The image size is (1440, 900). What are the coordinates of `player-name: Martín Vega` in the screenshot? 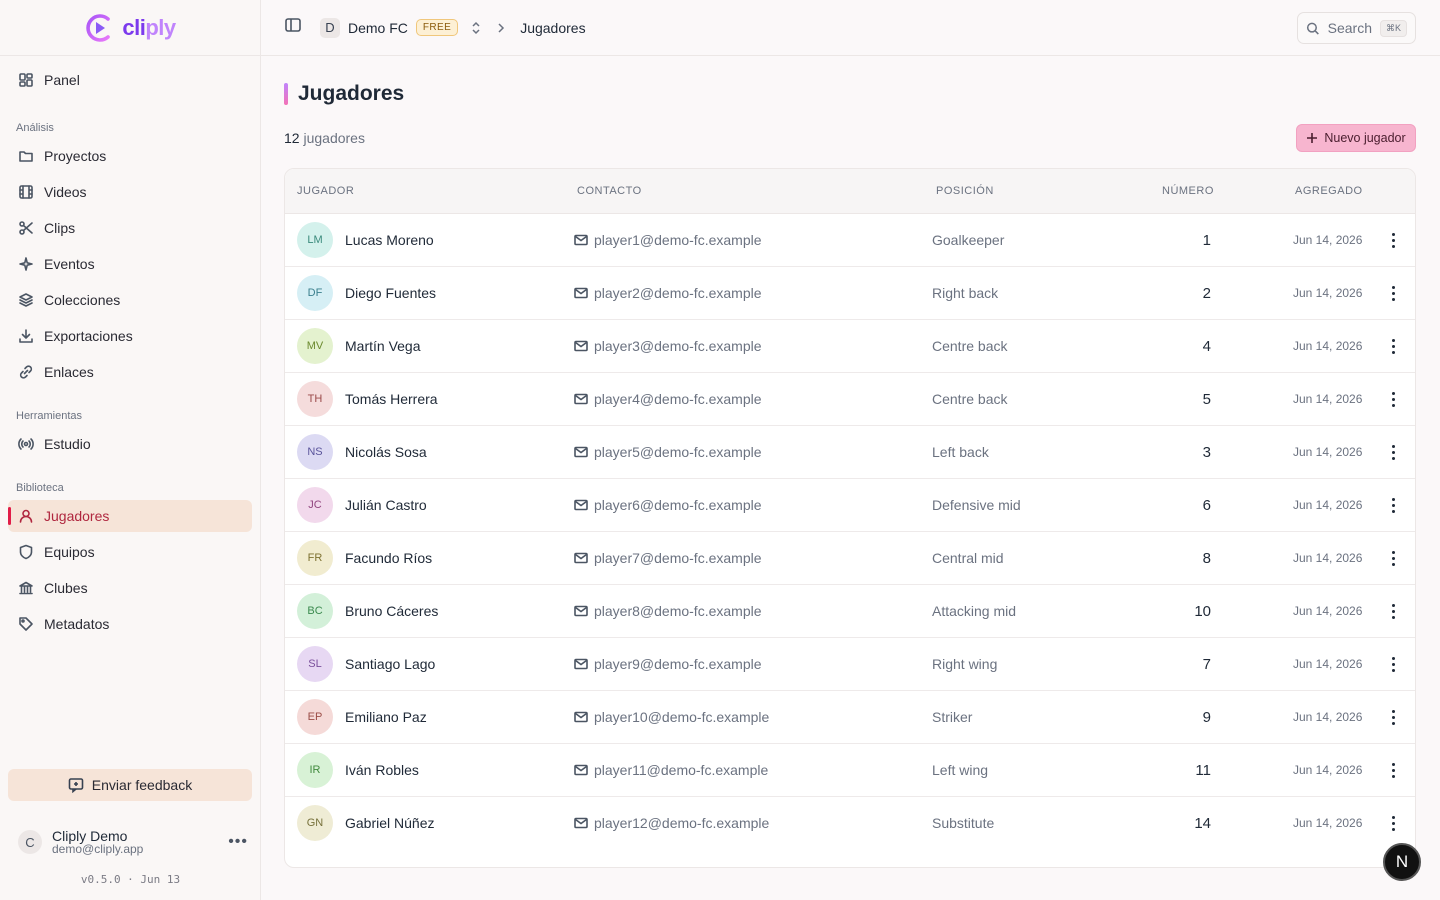 It's located at (383, 346).